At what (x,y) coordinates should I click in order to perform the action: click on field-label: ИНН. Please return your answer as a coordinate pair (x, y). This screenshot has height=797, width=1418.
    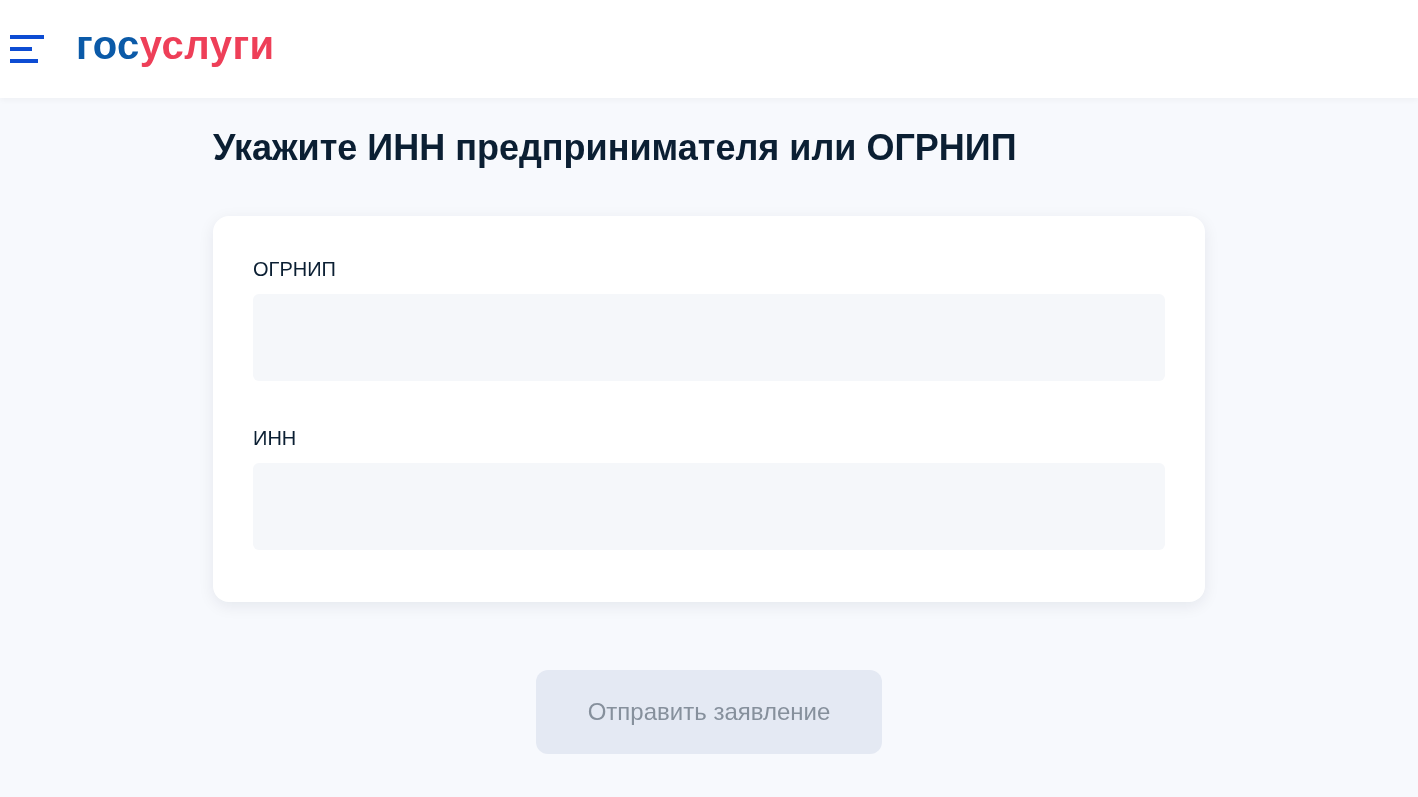
    Looking at the image, I should click on (275, 438).